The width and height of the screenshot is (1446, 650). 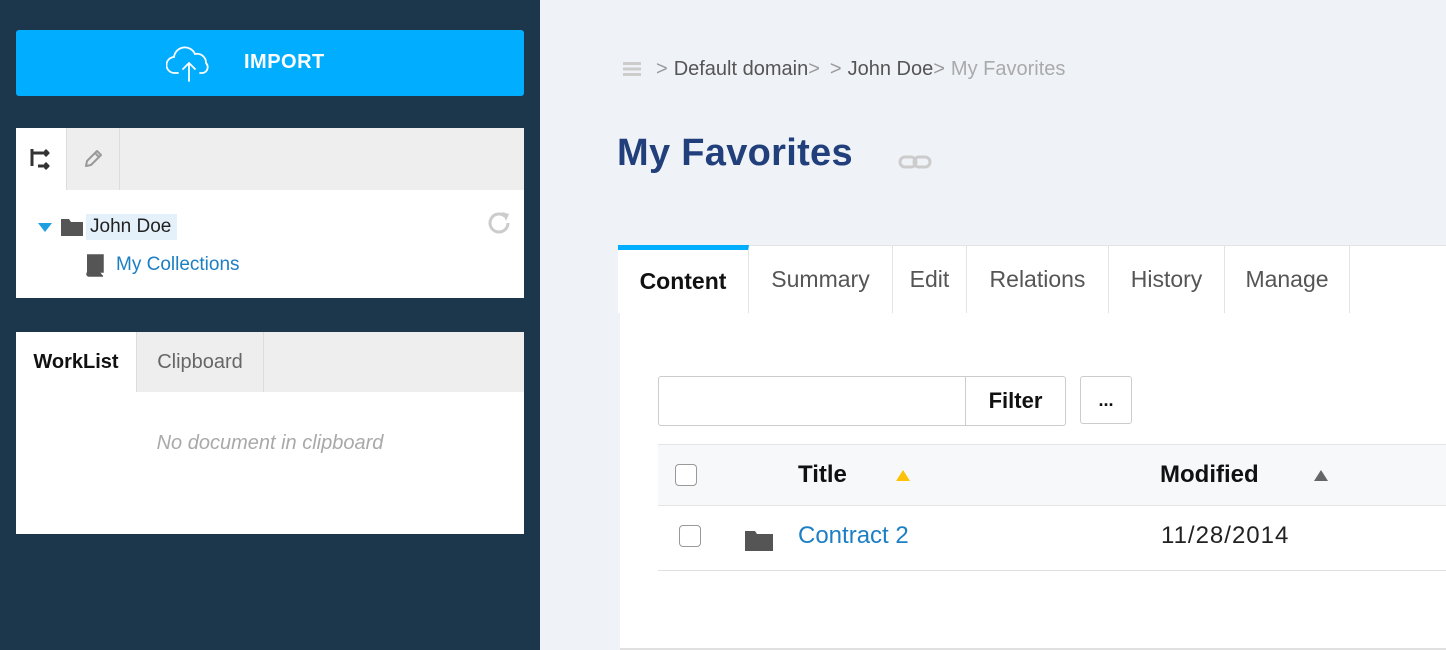 What do you see at coordinates (1008, 68) in the screenshot?
I see `breadcrumb-current: My Favorites` at bounding box center [1008, 68].